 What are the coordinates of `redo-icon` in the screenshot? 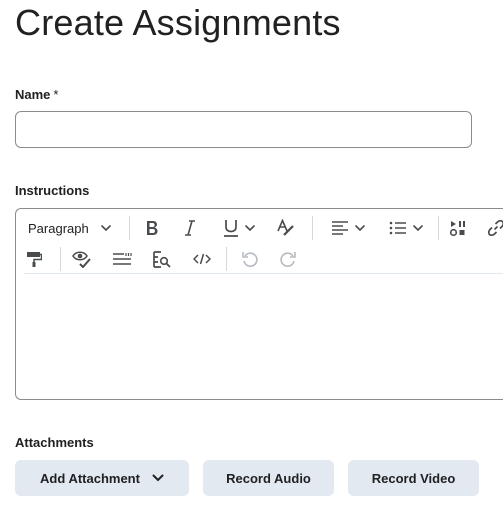 It's located at (288, 259).